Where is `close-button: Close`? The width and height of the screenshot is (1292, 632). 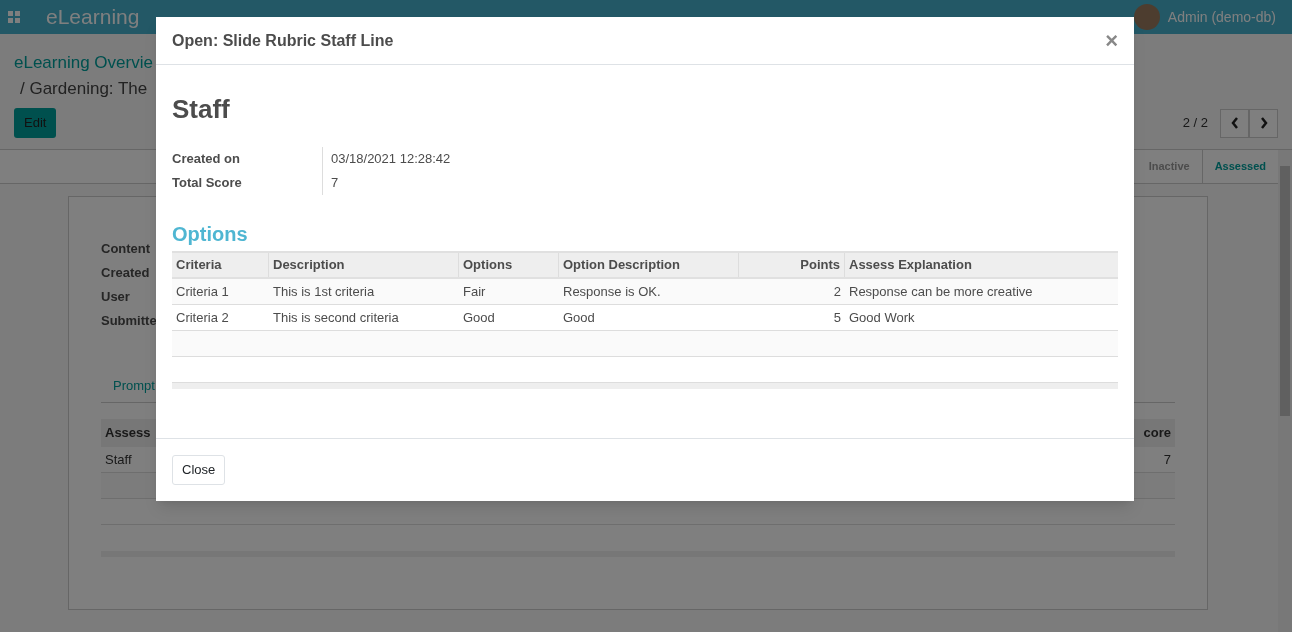 close-button: Close is located at coordinates (199, 470).